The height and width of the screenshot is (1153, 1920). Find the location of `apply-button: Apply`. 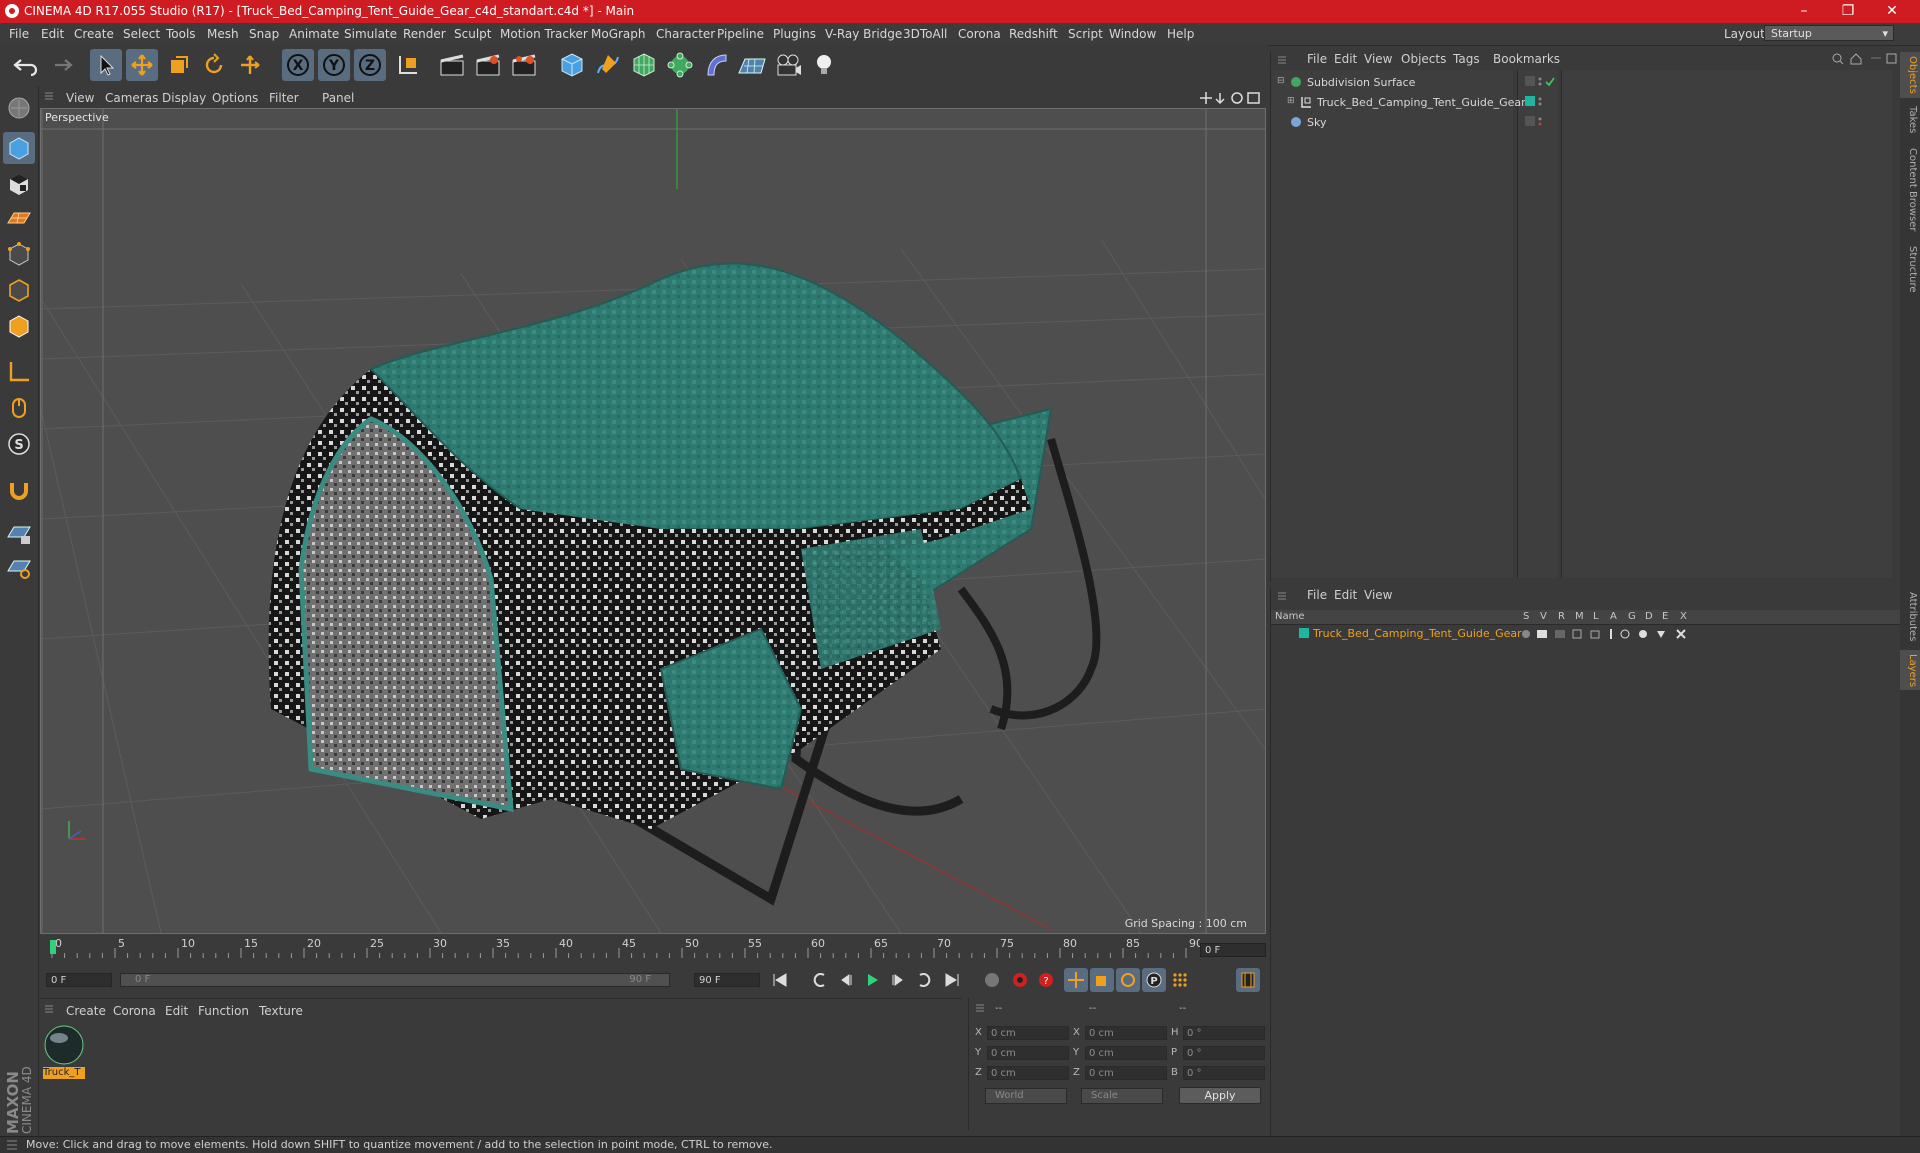

apply-button: Apply is located at coordinates (1220, 1095).